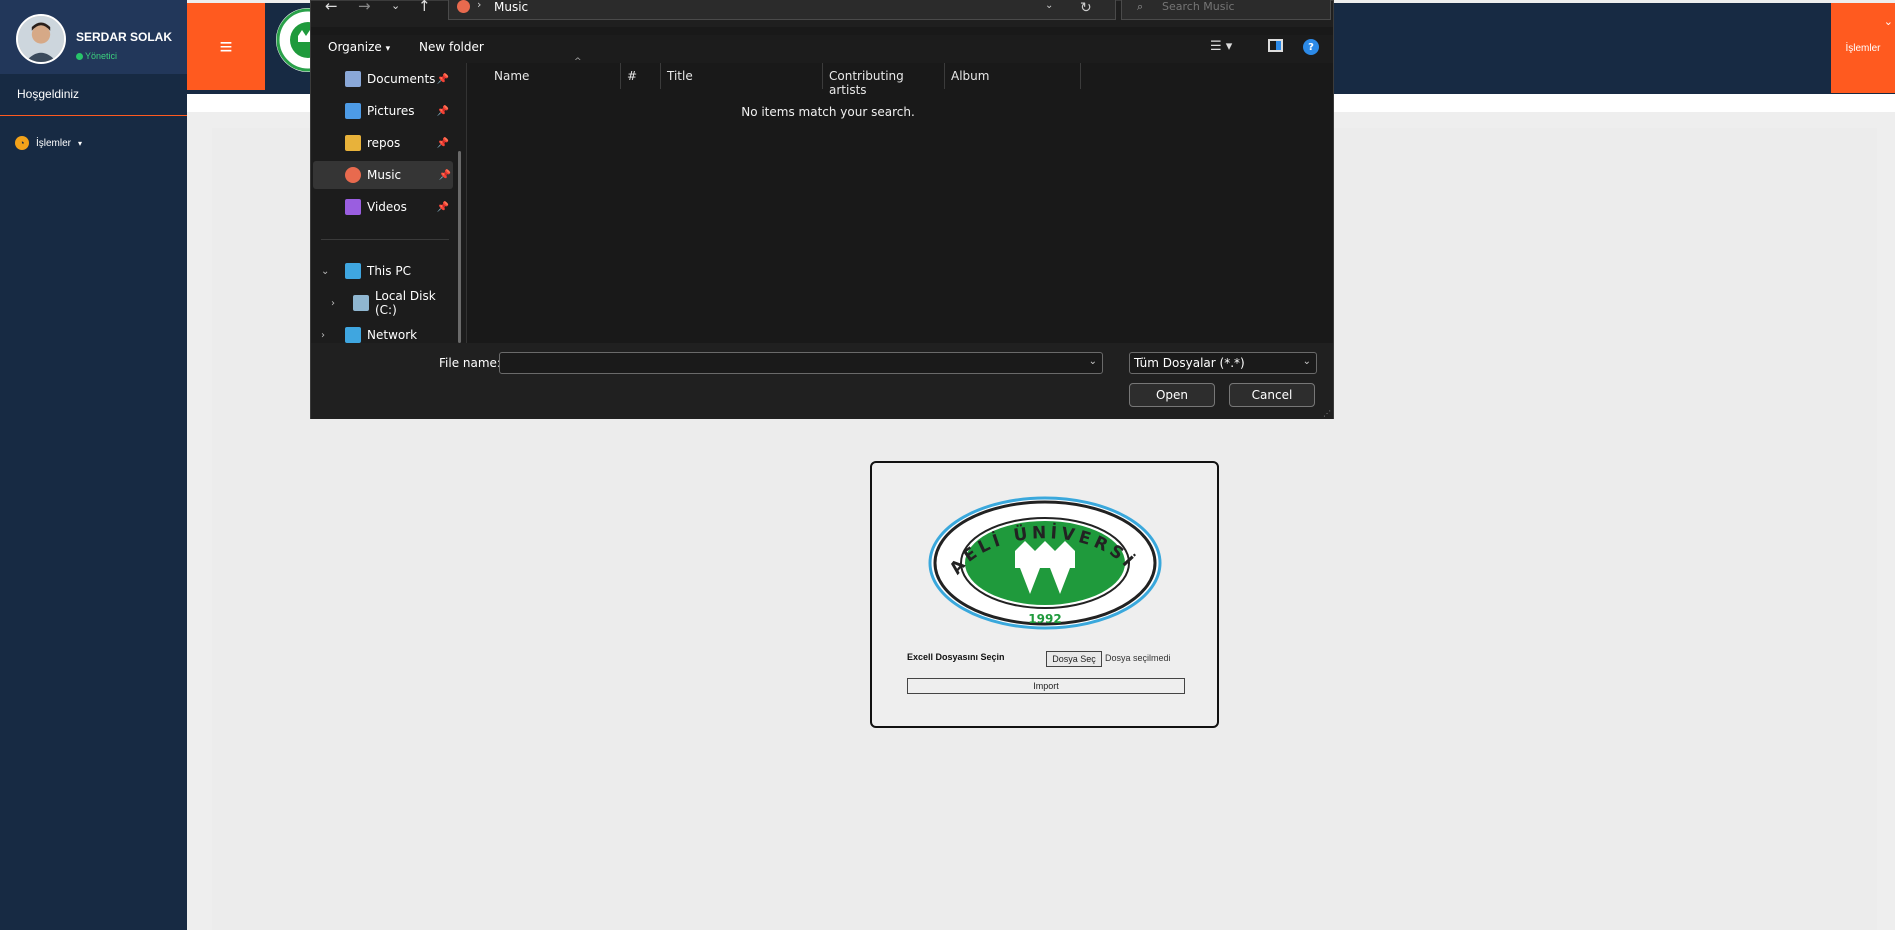 The image size is (1895, 930). I want to click on sort-ascending-icon: ^, so click(578, 62).